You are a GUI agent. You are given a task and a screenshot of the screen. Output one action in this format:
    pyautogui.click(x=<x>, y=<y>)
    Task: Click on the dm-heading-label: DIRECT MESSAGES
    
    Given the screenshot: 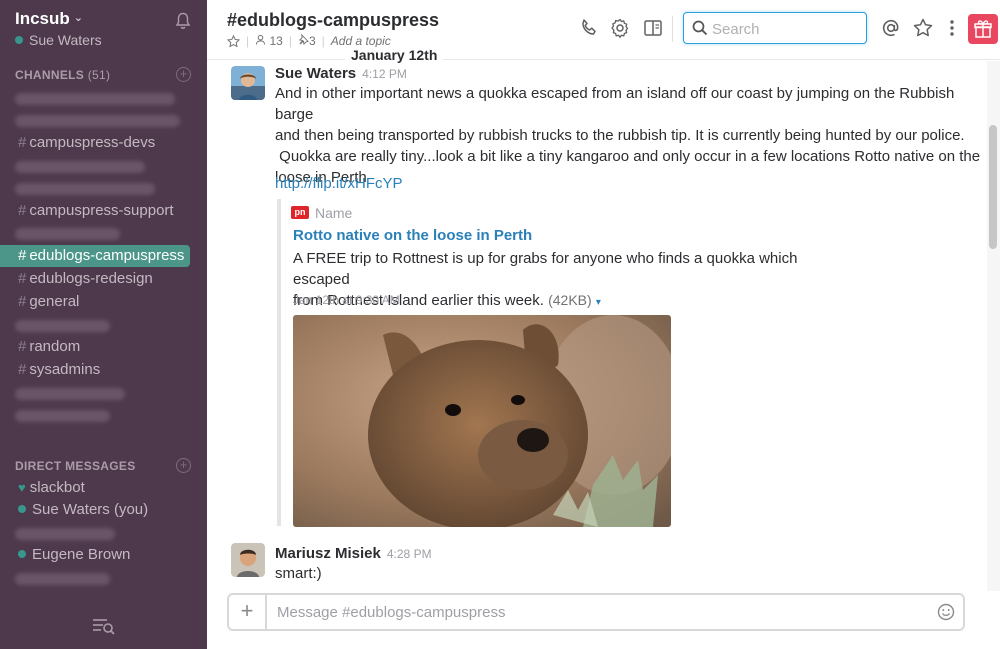 What is the action you would take?
    pyautogui.click(x=75, y=466)
    